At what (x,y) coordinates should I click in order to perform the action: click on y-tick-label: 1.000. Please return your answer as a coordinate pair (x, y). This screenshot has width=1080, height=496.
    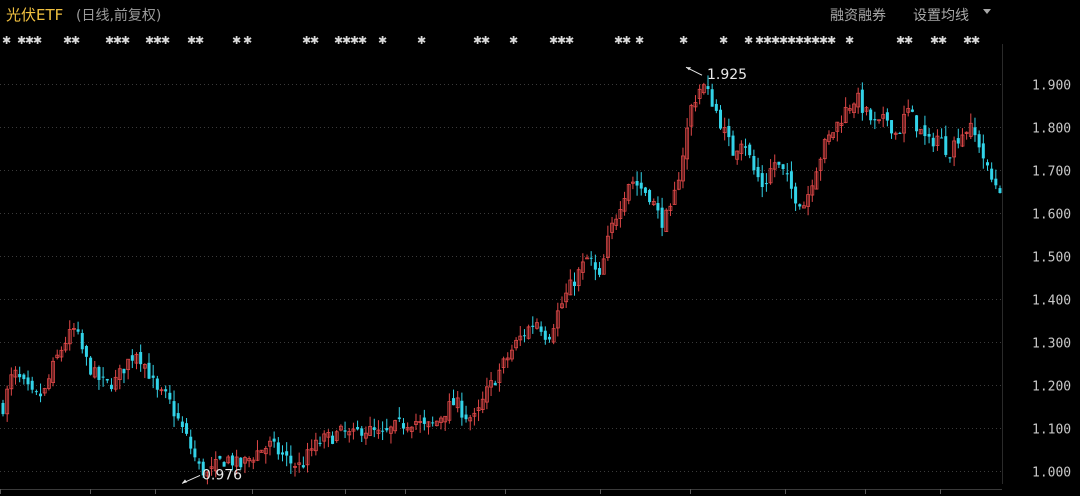
    Looking at the image, I should click on (1051, 473).